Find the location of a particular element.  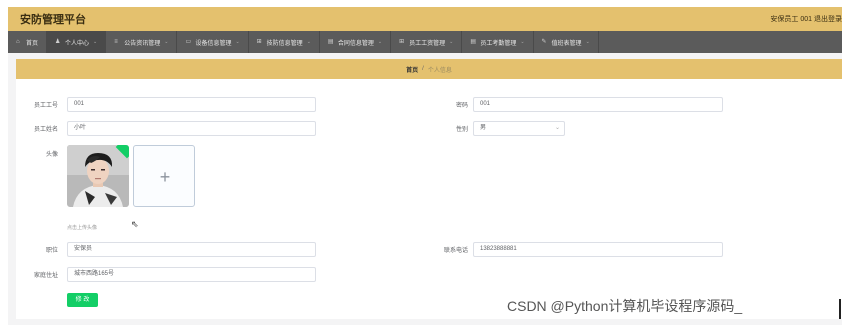

nav-item-attendance: ▤ 员工考勤管理 ⌄ is located at coordinates (498, 42).